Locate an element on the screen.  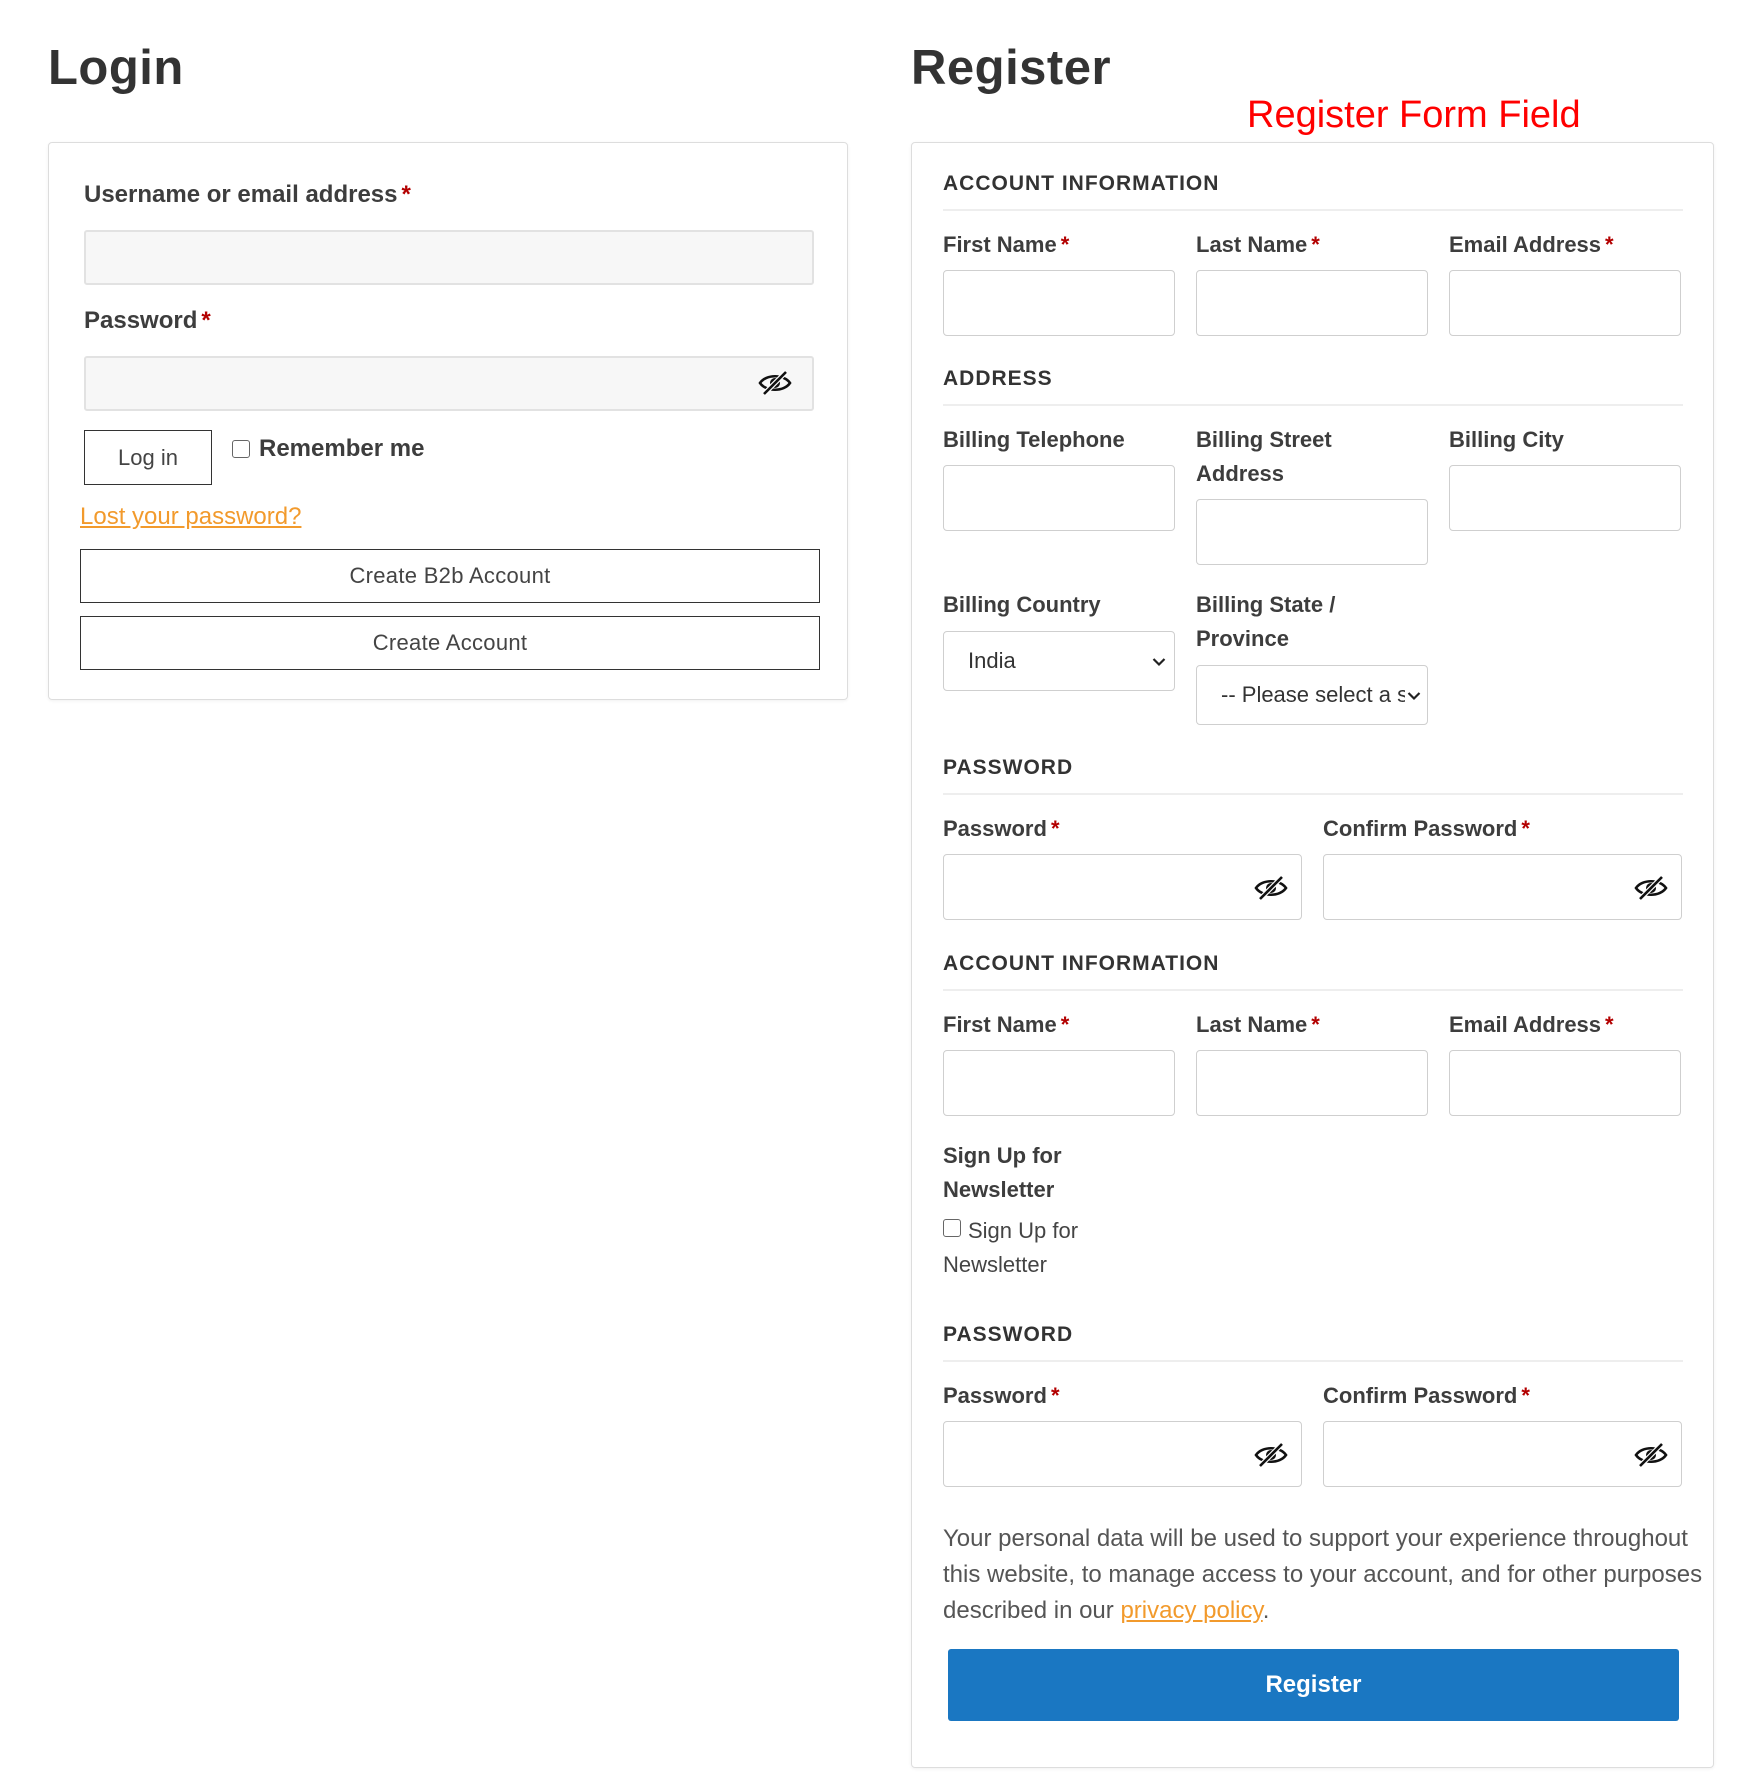
newsletter-label: Sign Up for Newsletter is located at coordinates (1002, 1172).